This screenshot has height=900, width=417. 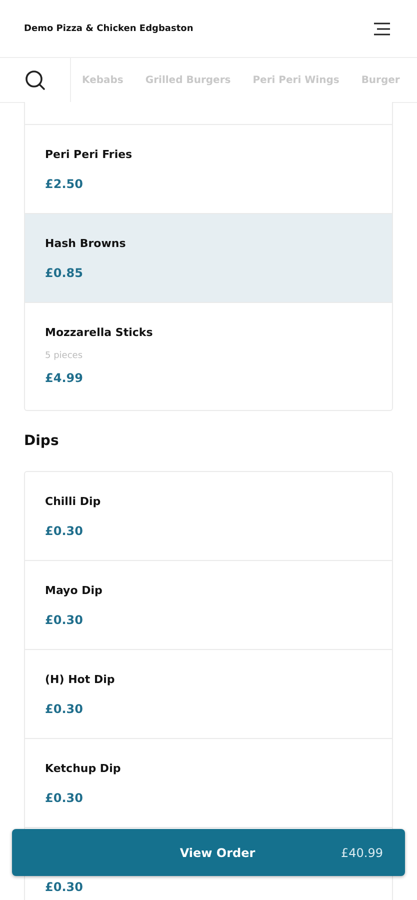 What do you see at coordinates (89, 155) in the screenshot?
I see `item-name: Peri Peri Fries` at bounding box center [89, 155].